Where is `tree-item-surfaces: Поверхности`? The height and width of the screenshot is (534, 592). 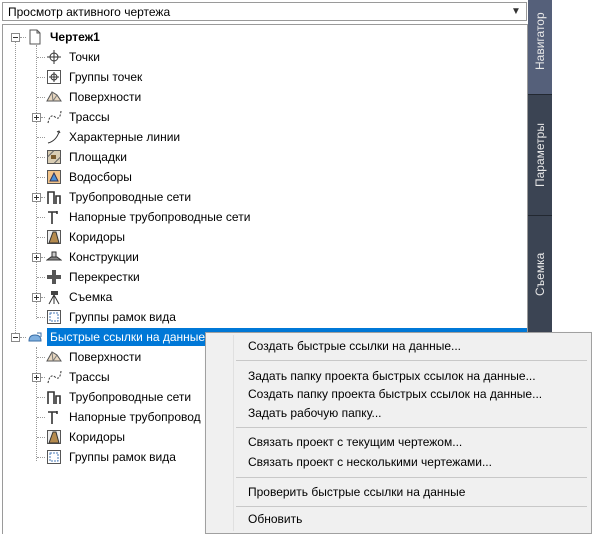
tree-item-surfaces: Поверхности is located at coordinates (253, 97).